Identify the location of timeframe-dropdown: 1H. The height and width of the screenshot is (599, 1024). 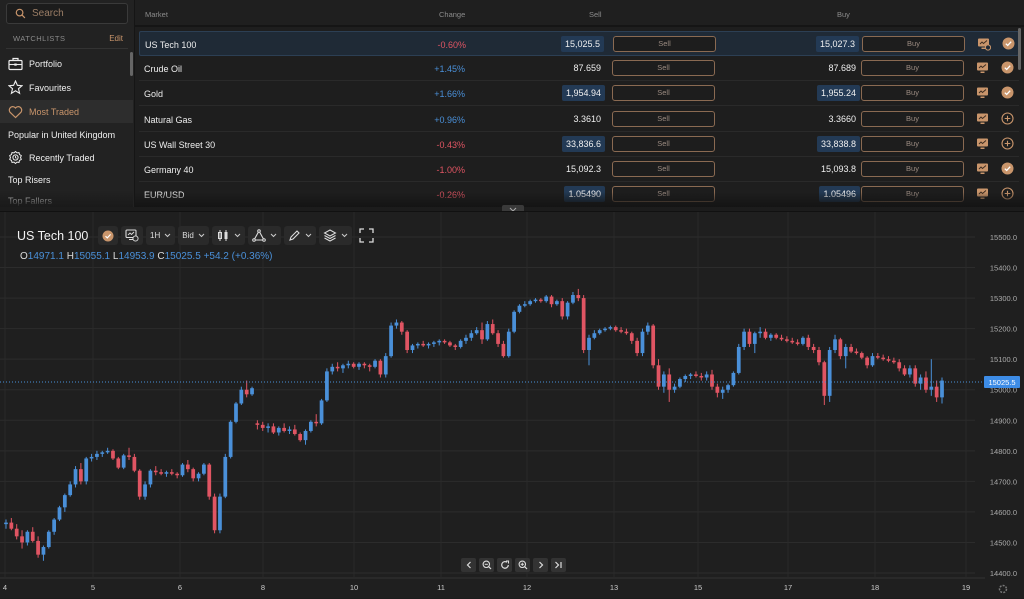
(161, 235).